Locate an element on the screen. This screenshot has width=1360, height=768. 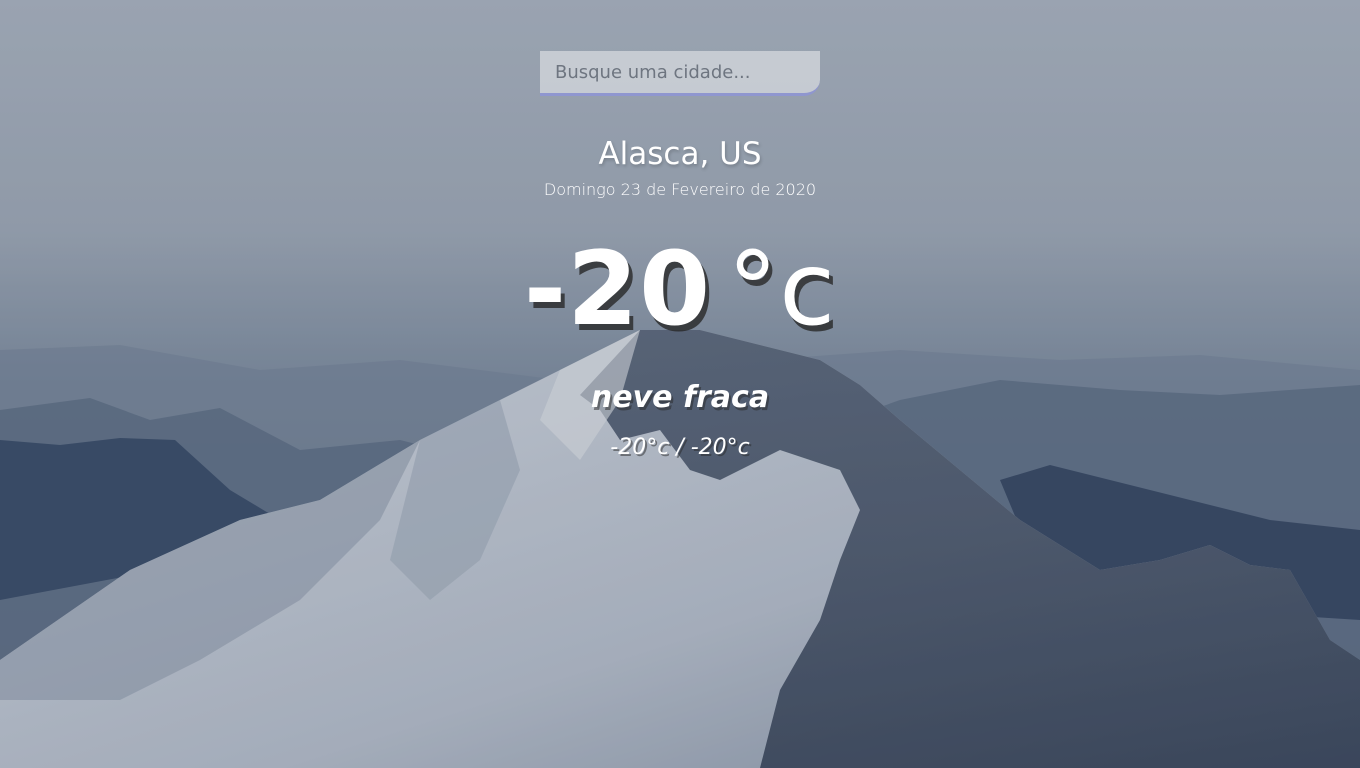
hi-low-temperature: -20°c / -20°c is located at coordinates (680, 447).